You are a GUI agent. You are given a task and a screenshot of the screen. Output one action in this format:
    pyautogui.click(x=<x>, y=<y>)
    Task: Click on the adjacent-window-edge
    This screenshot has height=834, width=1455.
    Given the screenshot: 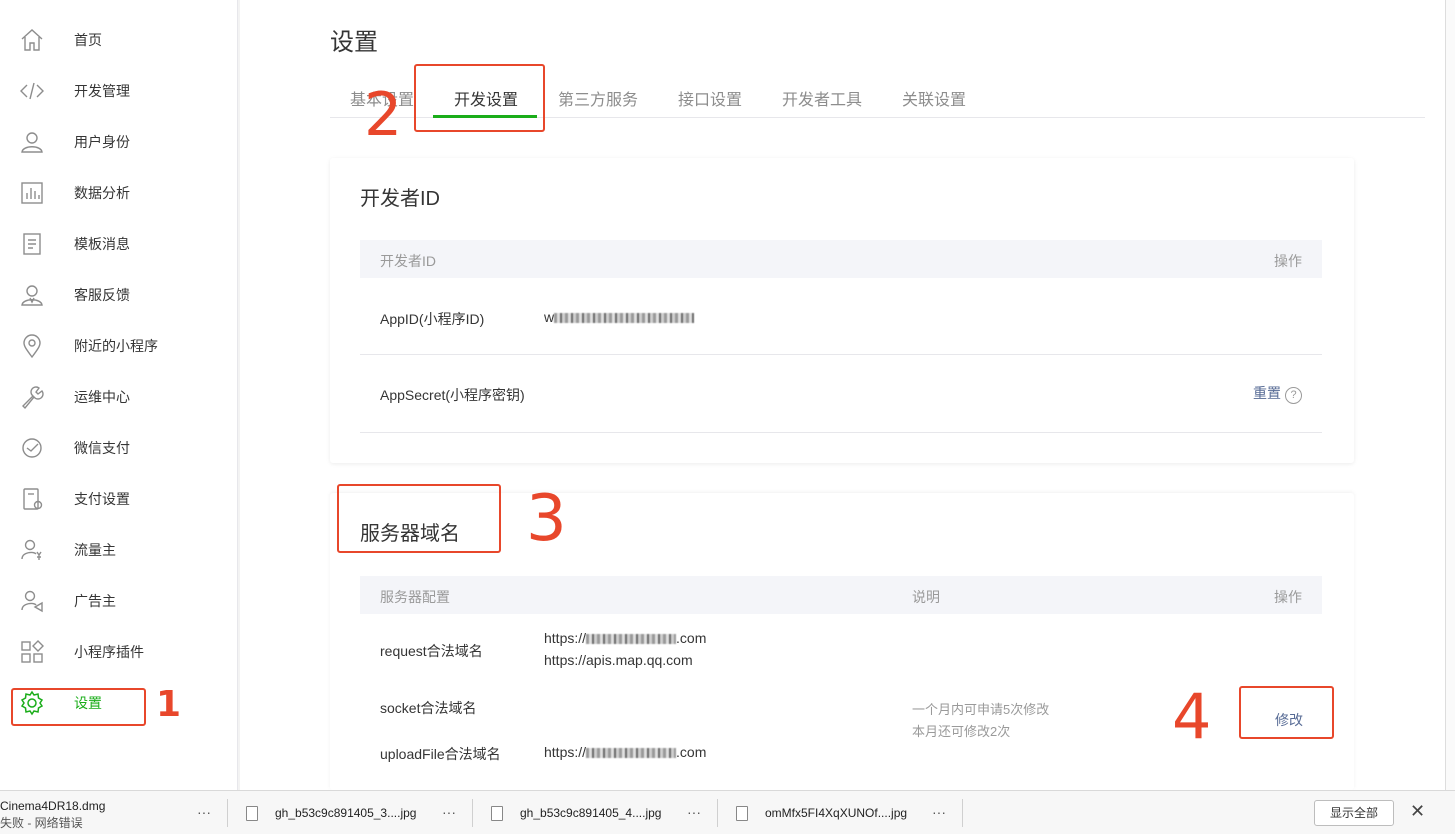 What is the action you would take?
    pyautogui.click(x=1450, y=395)
    